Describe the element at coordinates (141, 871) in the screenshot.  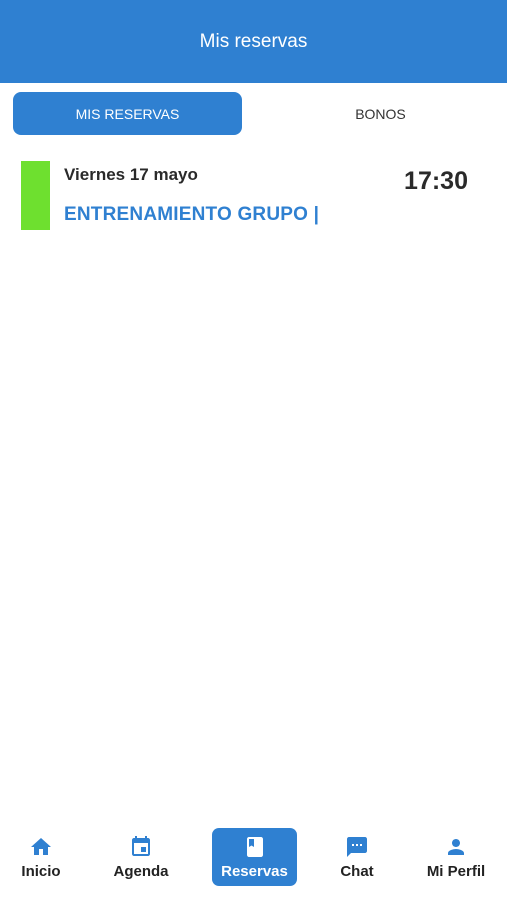
I see `nav-label: Agenda` at that location.